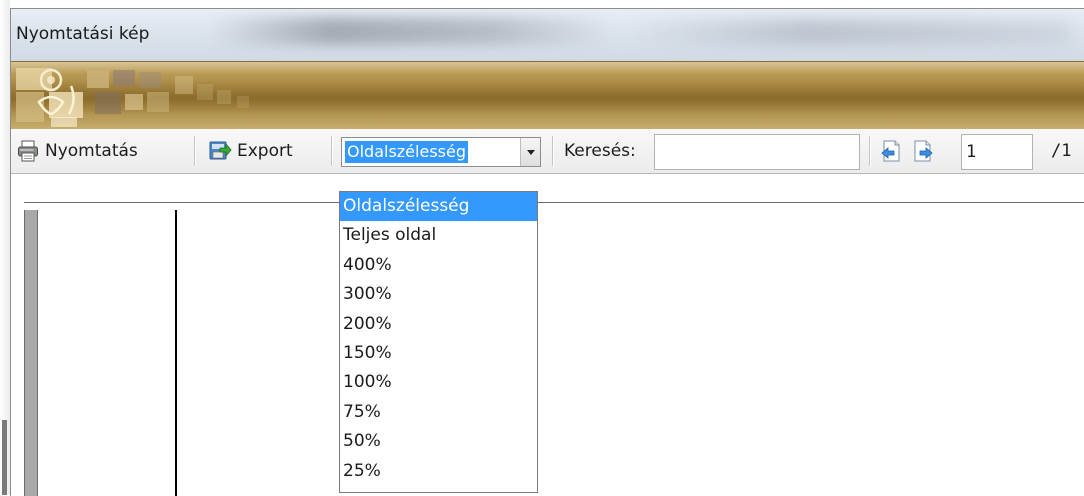  What do you see at coordinates (406, 152) in the screenshot?
I see `zoom-select-value: Oldalszélesség` at bounding box center [406, 152].